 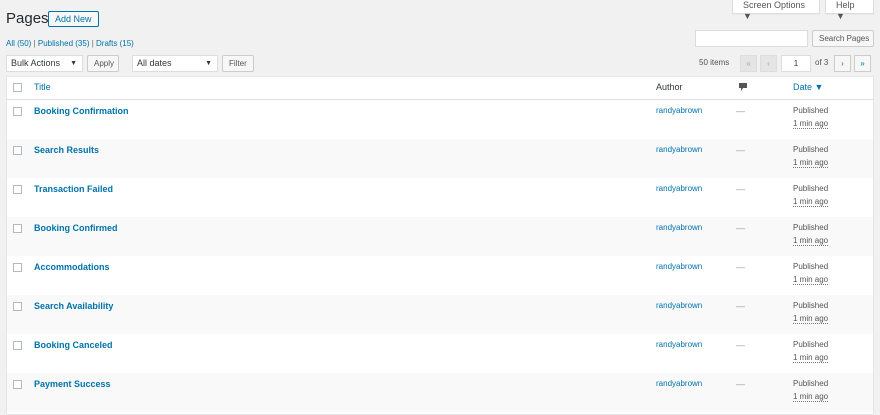 What do you see at coordinates (714, 62) in the screenshot?
I see `items-count: 50 items` at bounding box center [714, 62].